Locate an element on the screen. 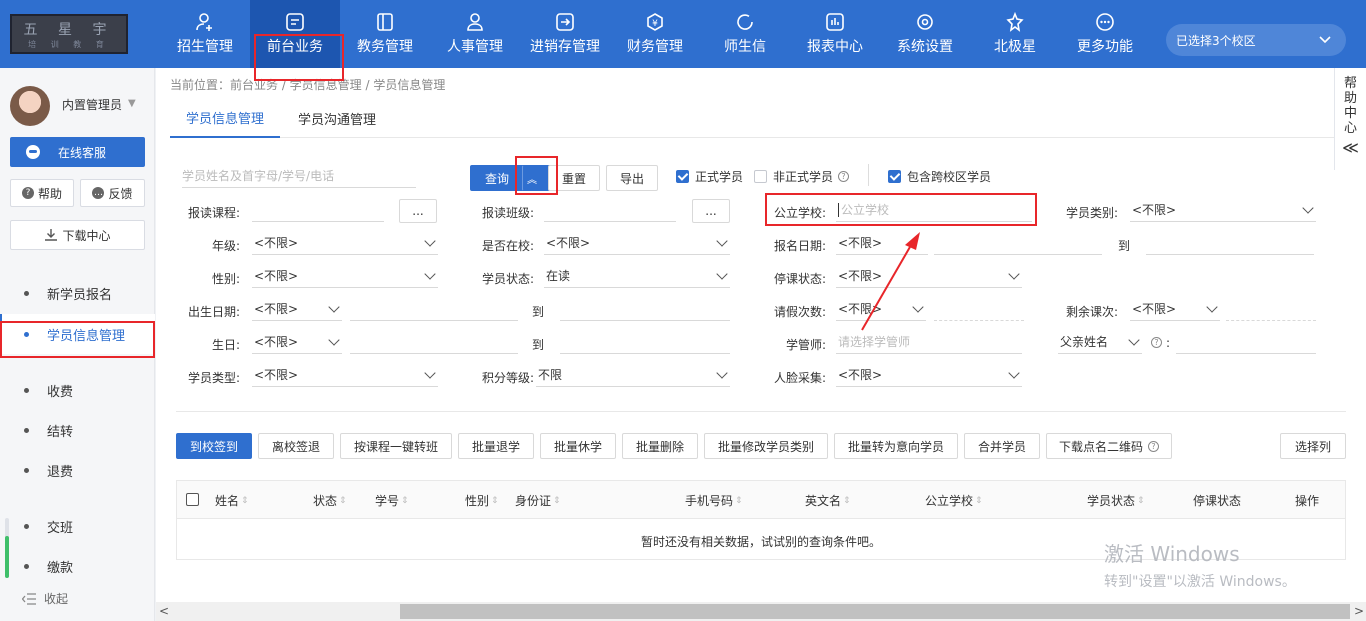 Image resolution: width=1366 pixels, height=621 pixels. campus-select: 已选择3个校区 is located at coordinates (1256, 40).